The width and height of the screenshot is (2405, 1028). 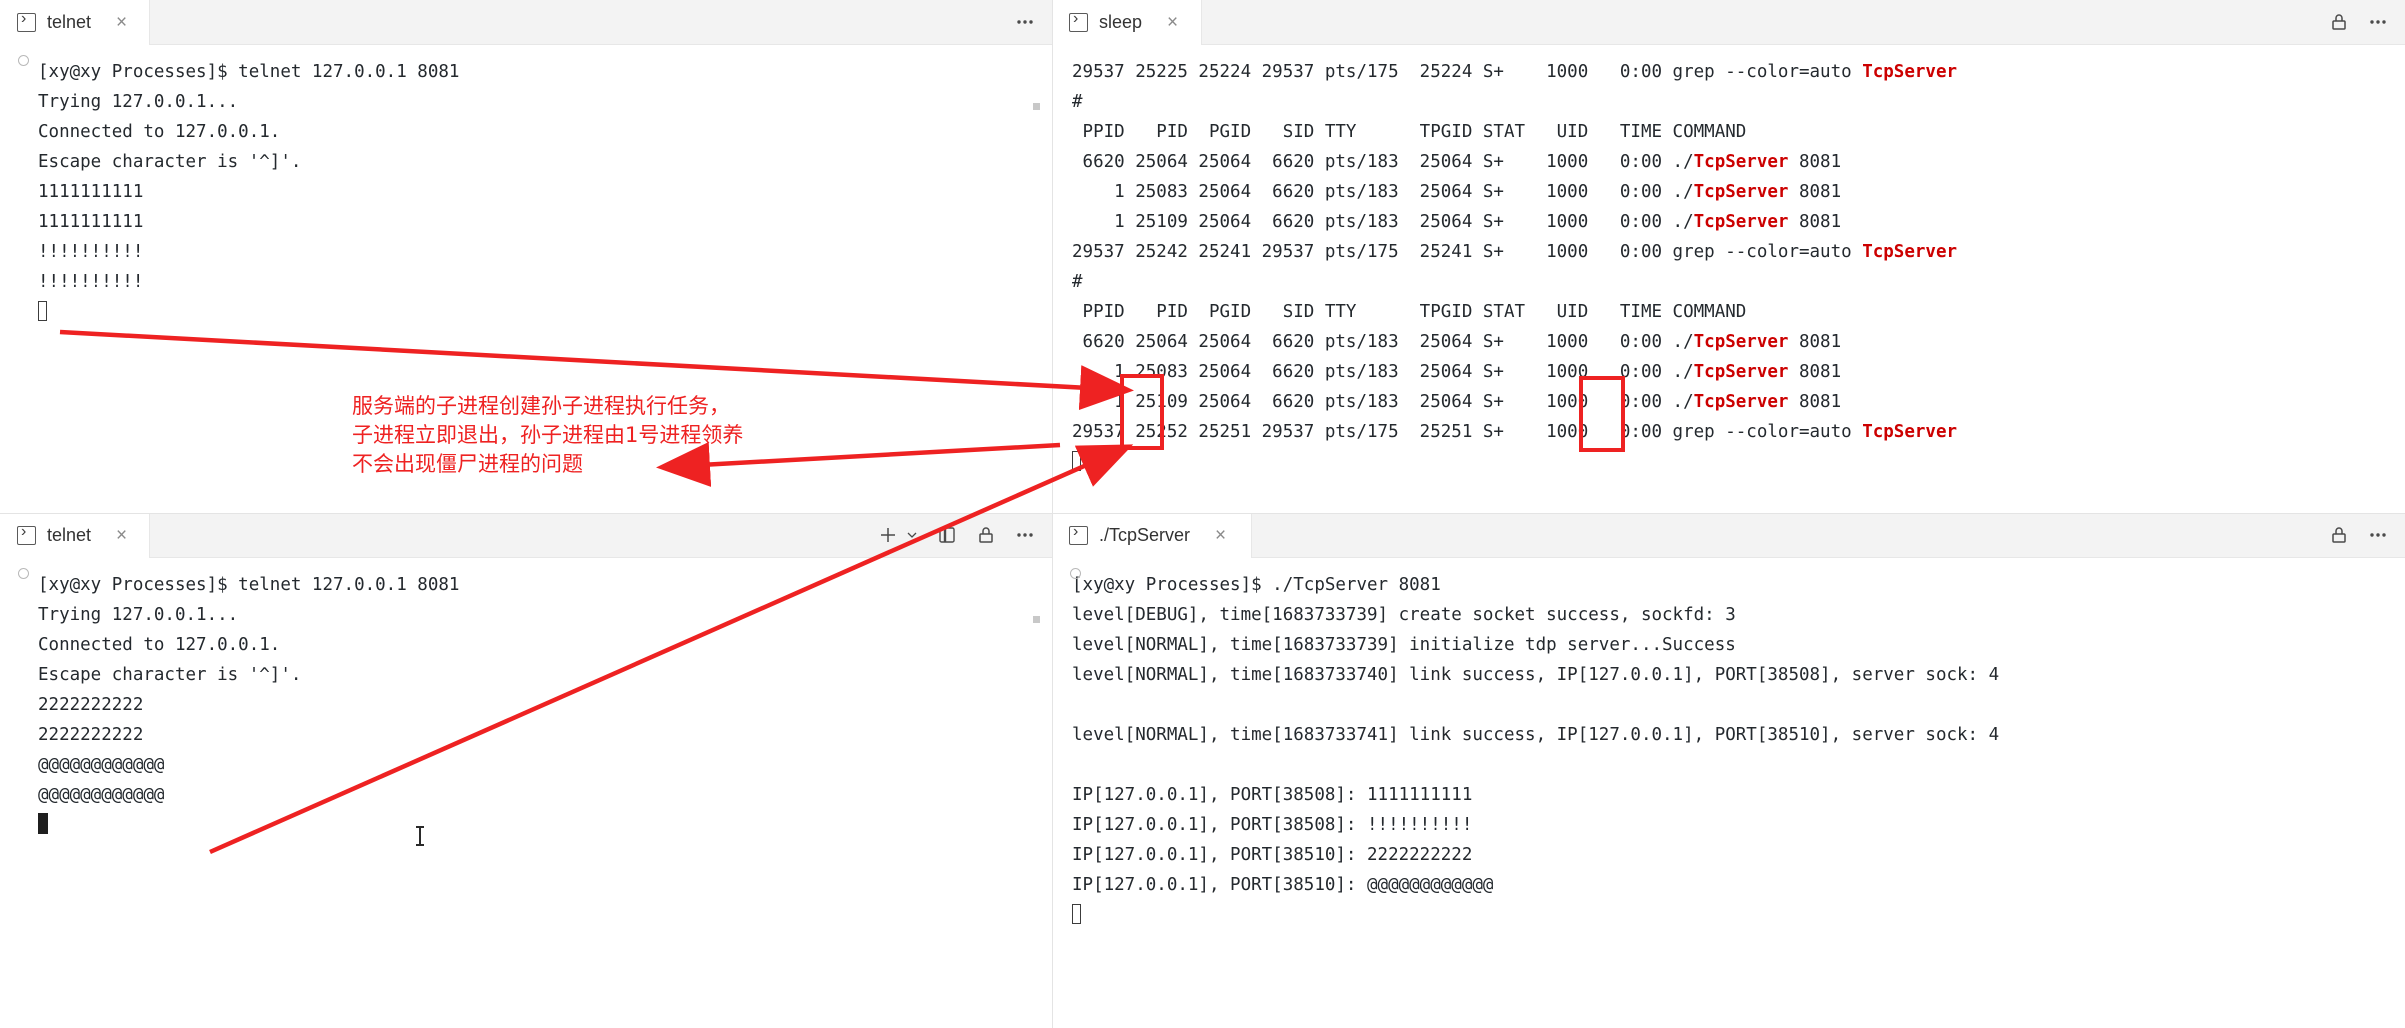 What do you see at coordinates (1272, 825) in the screenshot?
I see `terminal-line: IP[127.0.0.1], PORT[38508]: !!!!!!!!!!` at bounding box center [1272, 825].